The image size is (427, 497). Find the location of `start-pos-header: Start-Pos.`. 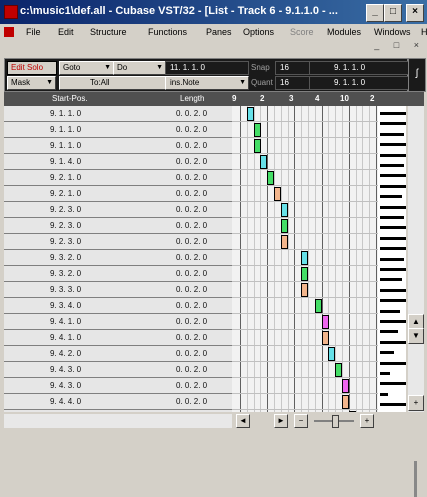

start-pos-header: Start-Pos. is located at coordinates (70, 98).